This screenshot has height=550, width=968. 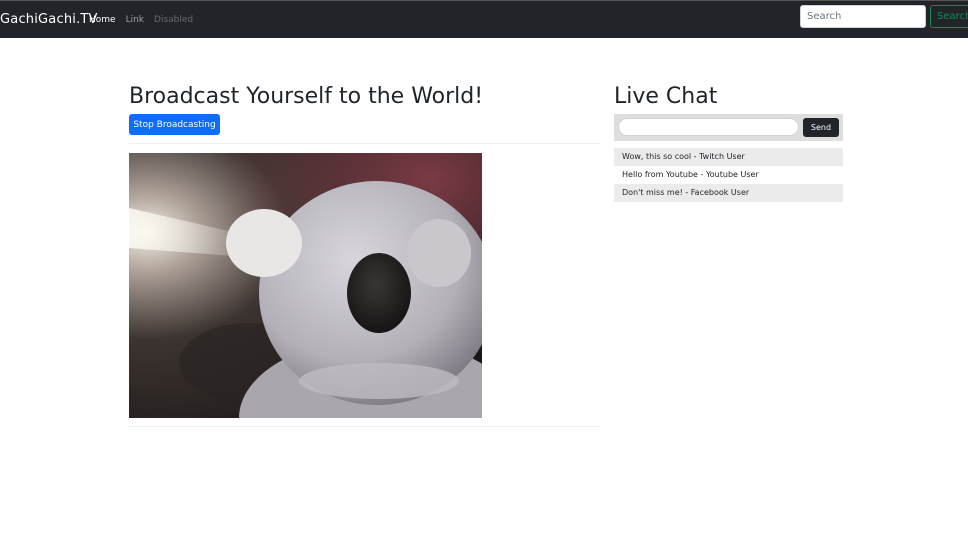 I want to click on chat-message: Wow, this so cool - Twitch User, so click(x=728, y=157).